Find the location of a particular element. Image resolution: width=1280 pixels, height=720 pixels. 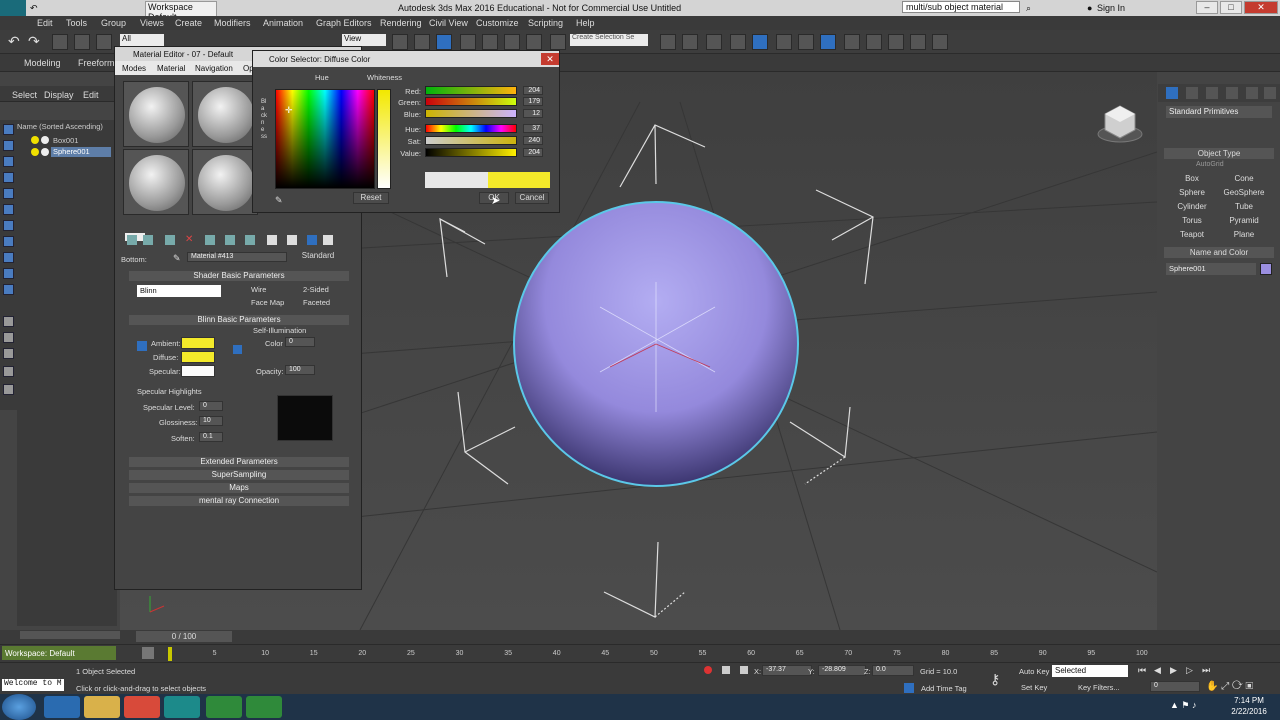

menu-tools: Tools is located at coordinates (76, 23).